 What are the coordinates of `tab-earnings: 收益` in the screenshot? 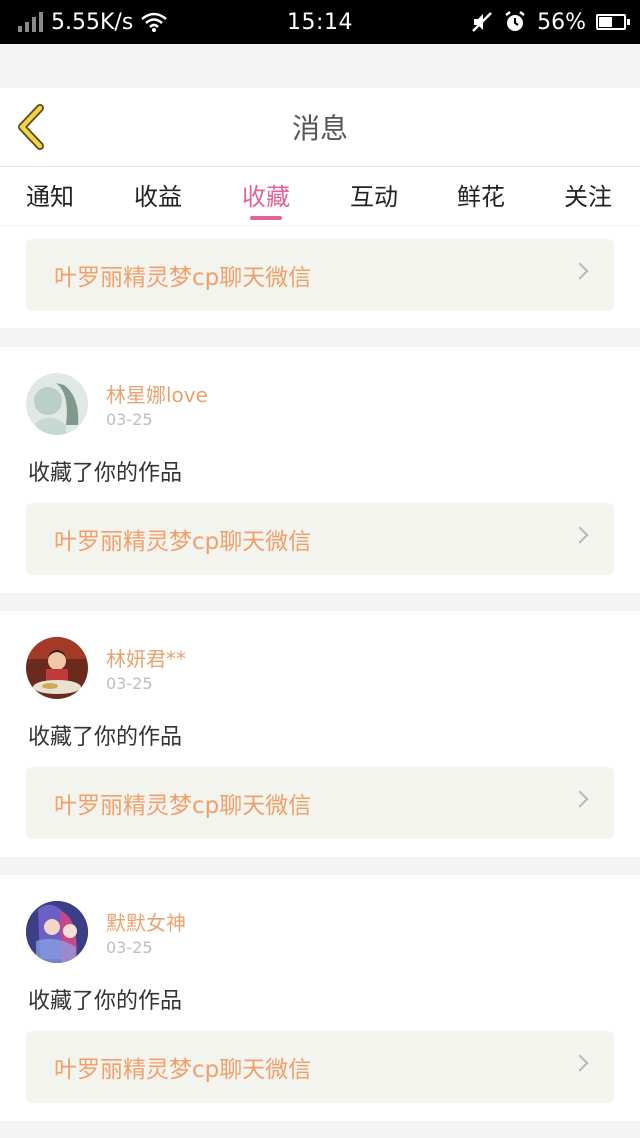 It's located at (158, 196).